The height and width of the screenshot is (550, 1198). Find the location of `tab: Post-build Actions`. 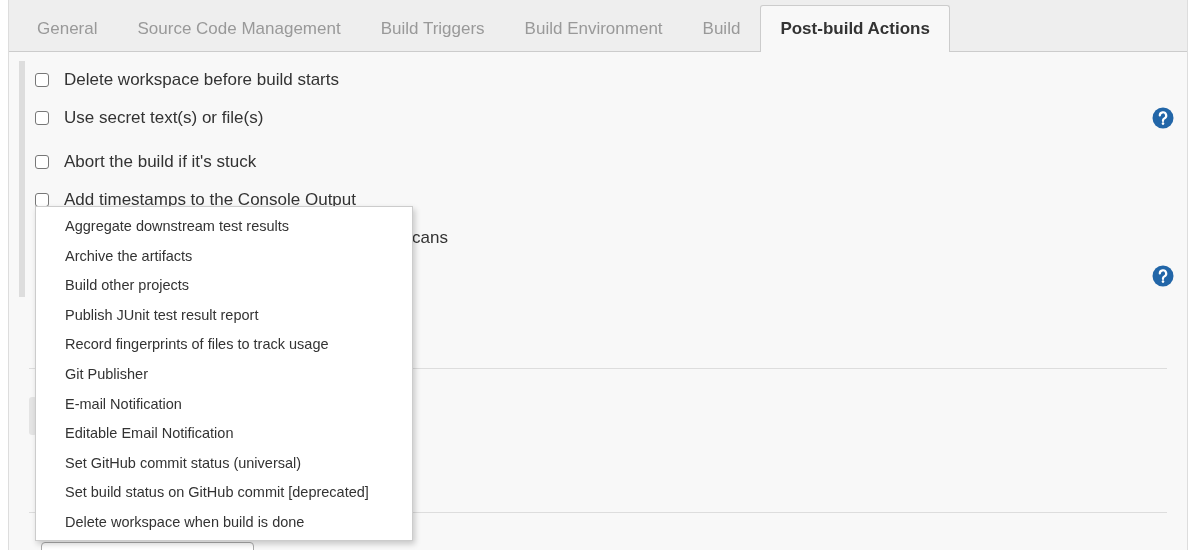

tab: Post-build Actions is located at coordinates (855, 28).